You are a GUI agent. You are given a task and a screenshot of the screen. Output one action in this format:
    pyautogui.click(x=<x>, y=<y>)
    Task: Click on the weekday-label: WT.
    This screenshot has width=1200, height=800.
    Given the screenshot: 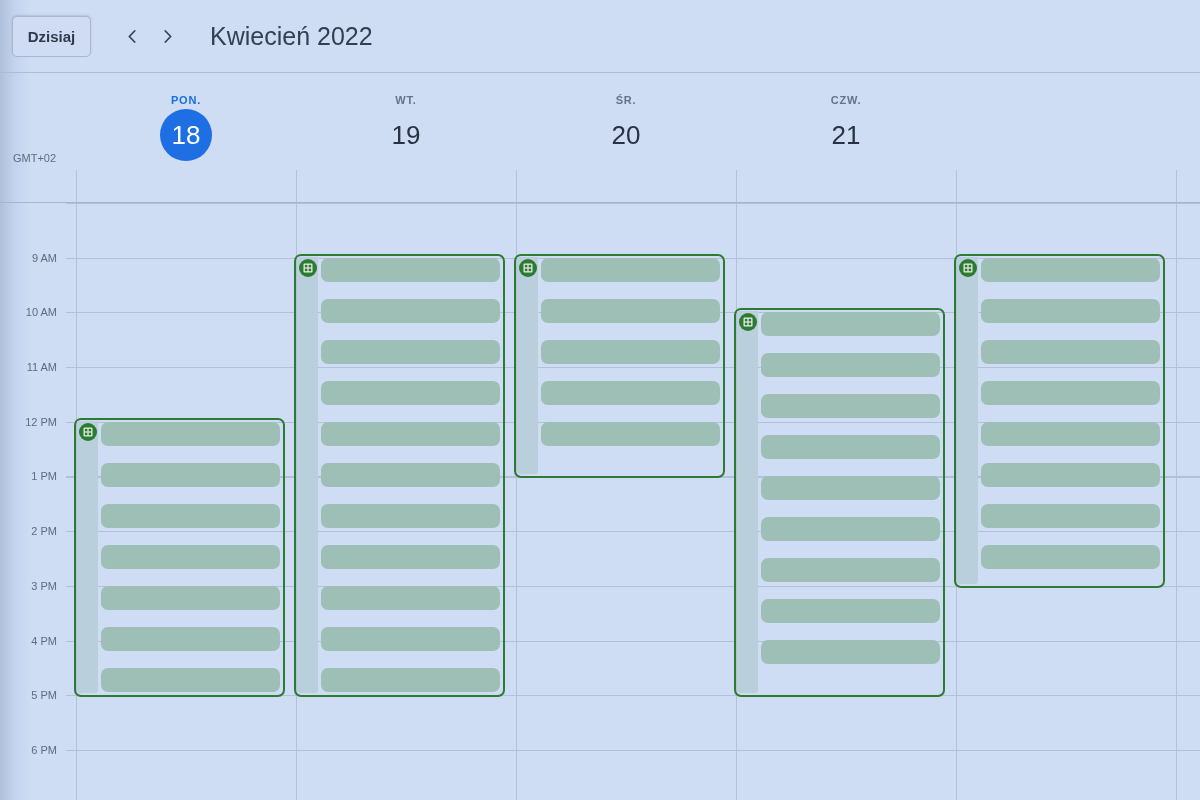 What is the action you would take?
    pyautogui.click(x=406, y=100)
    